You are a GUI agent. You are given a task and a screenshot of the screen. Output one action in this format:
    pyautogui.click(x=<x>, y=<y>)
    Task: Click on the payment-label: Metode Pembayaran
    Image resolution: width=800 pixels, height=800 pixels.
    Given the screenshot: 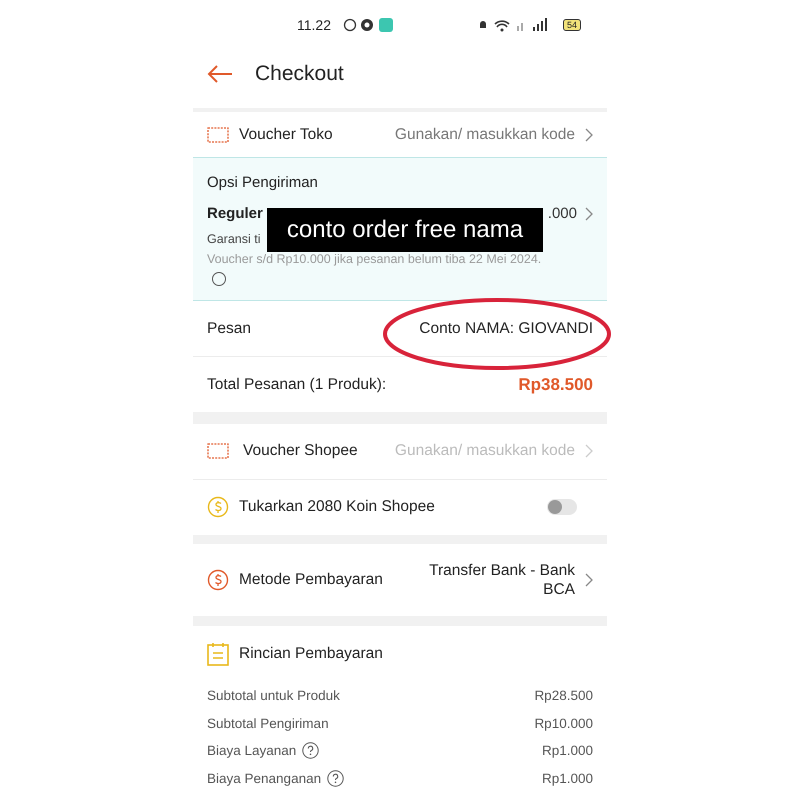 What is the action you would take?
    pyautogui.click(x=311, y=580)
    